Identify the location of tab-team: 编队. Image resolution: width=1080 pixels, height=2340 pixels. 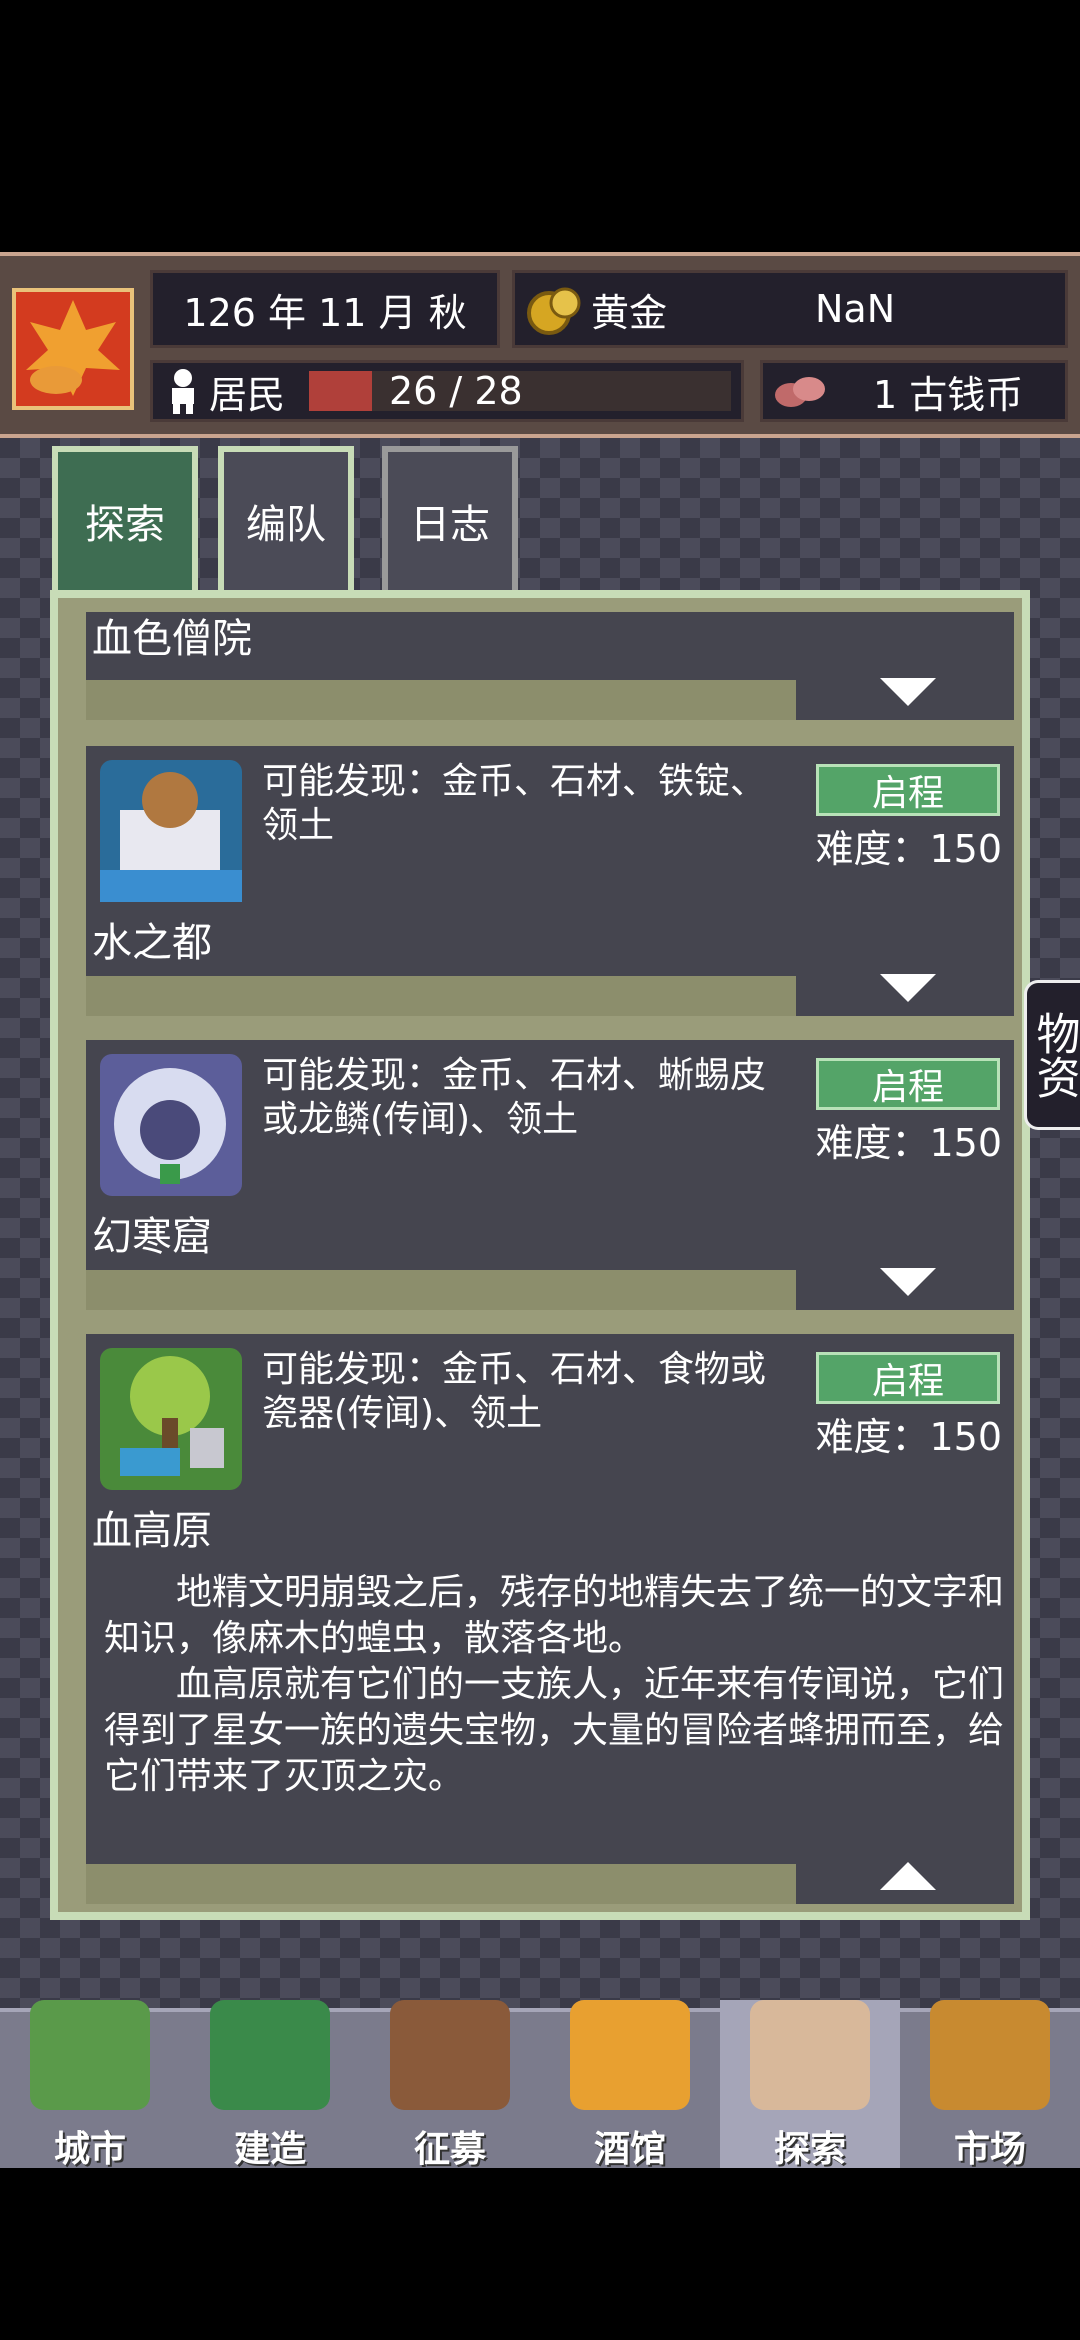
(286, 521).